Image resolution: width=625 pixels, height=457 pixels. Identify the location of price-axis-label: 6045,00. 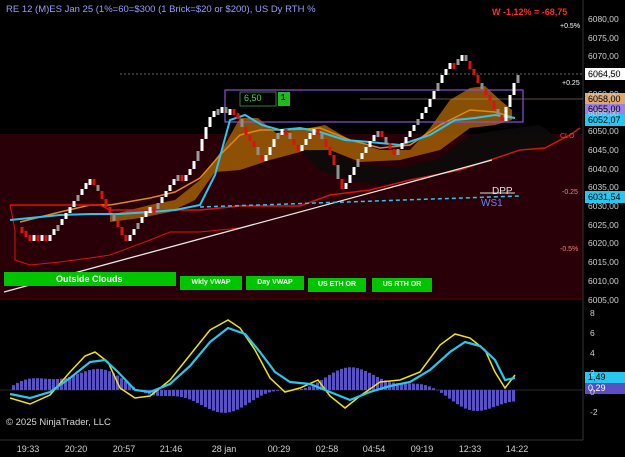
(603, 149).